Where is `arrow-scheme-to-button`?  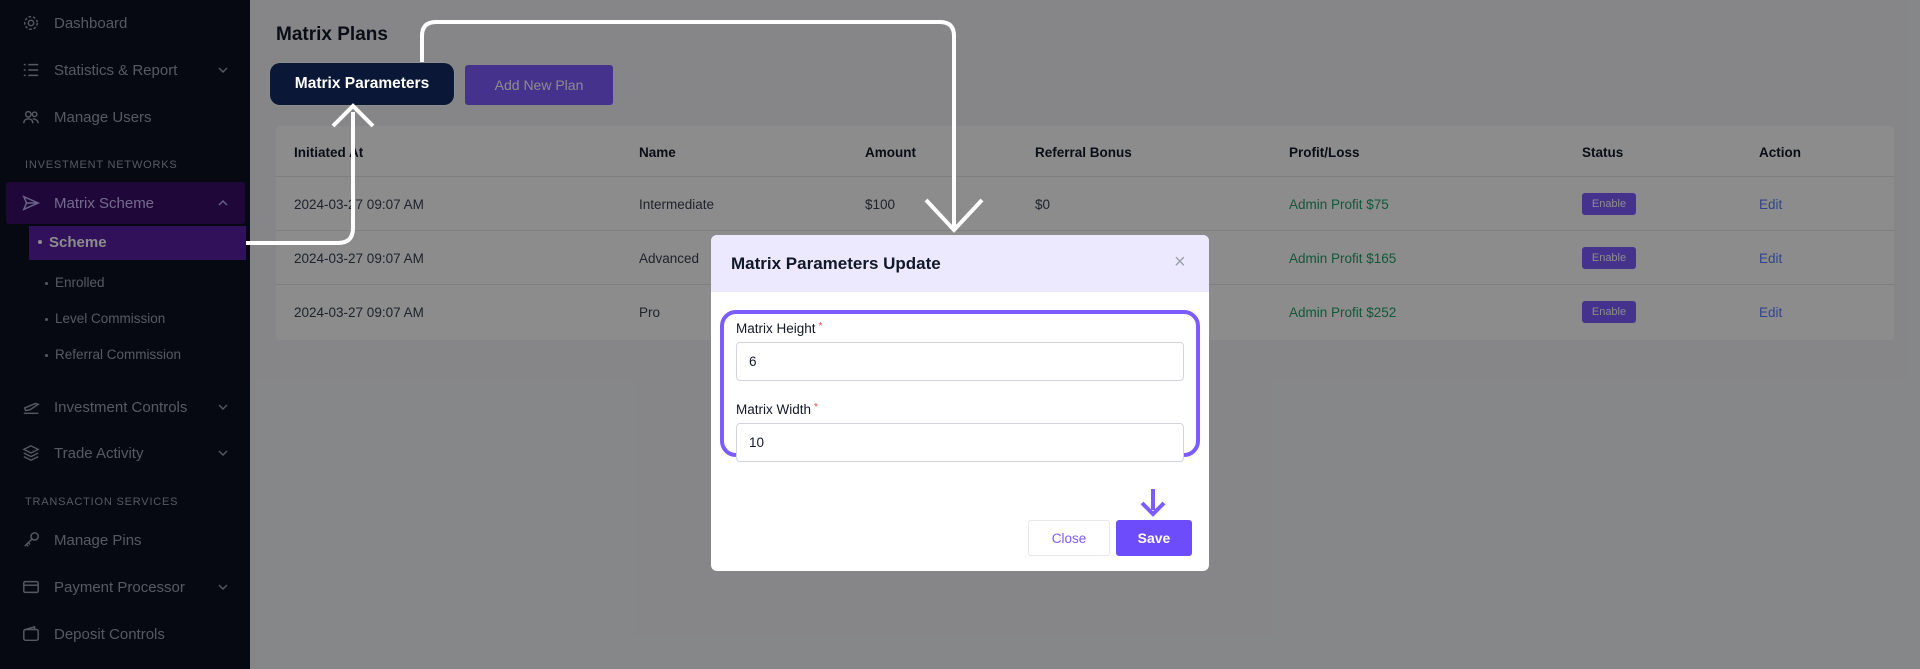
arrow-scheme-to-button is located at coordinates (300, 178).